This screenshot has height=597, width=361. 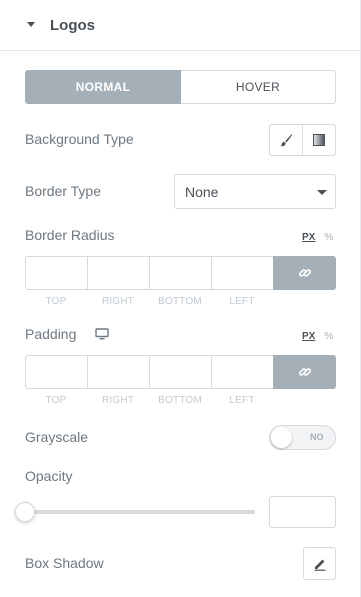 What do you see at coordinates (103, 87) in the screenshot?
I see `tab-normal: NORMAL` at bounding box center [103, 87].